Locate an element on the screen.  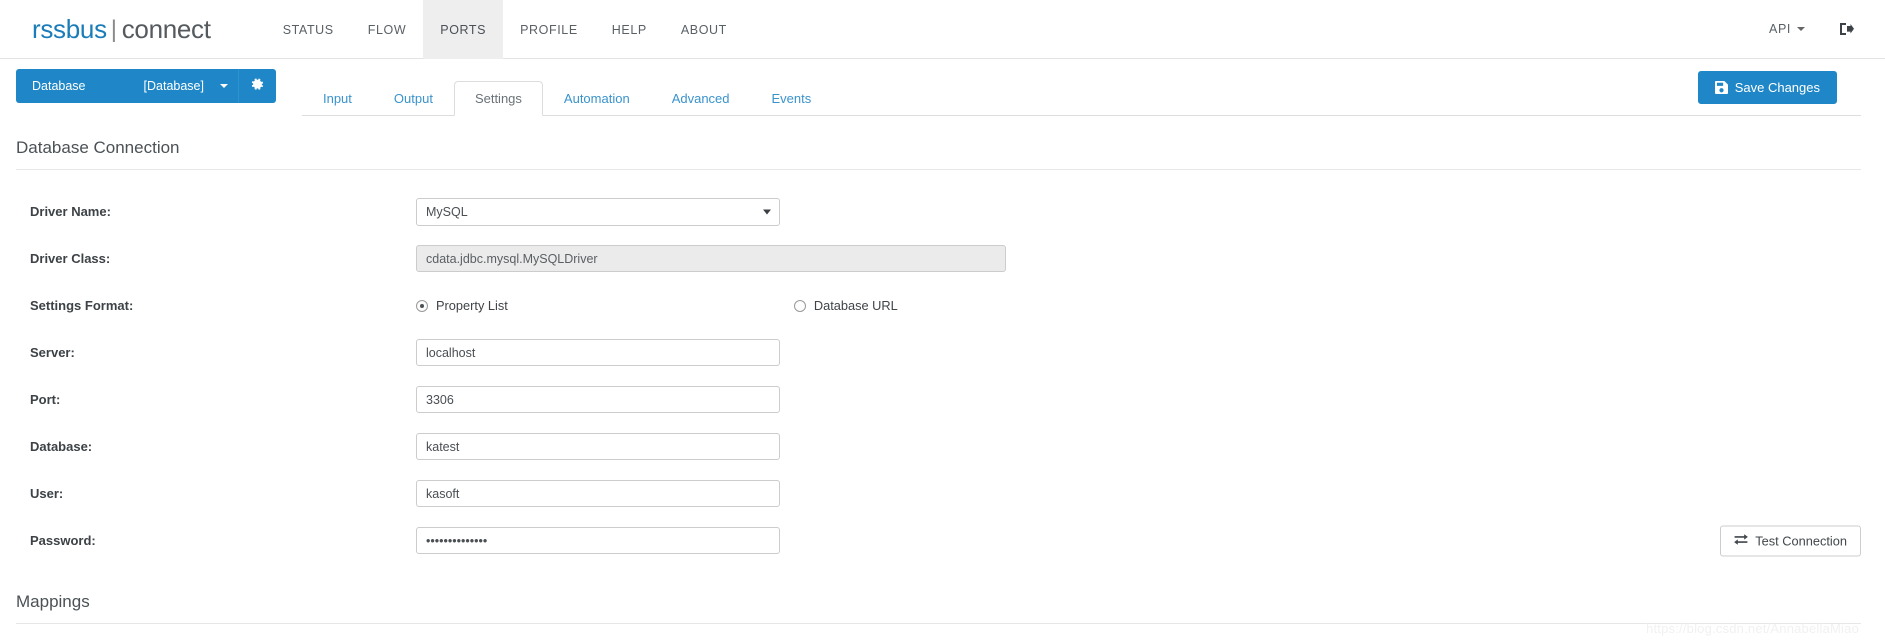
brand-logo: rssbus | connect is located at coordinates (105, 29).